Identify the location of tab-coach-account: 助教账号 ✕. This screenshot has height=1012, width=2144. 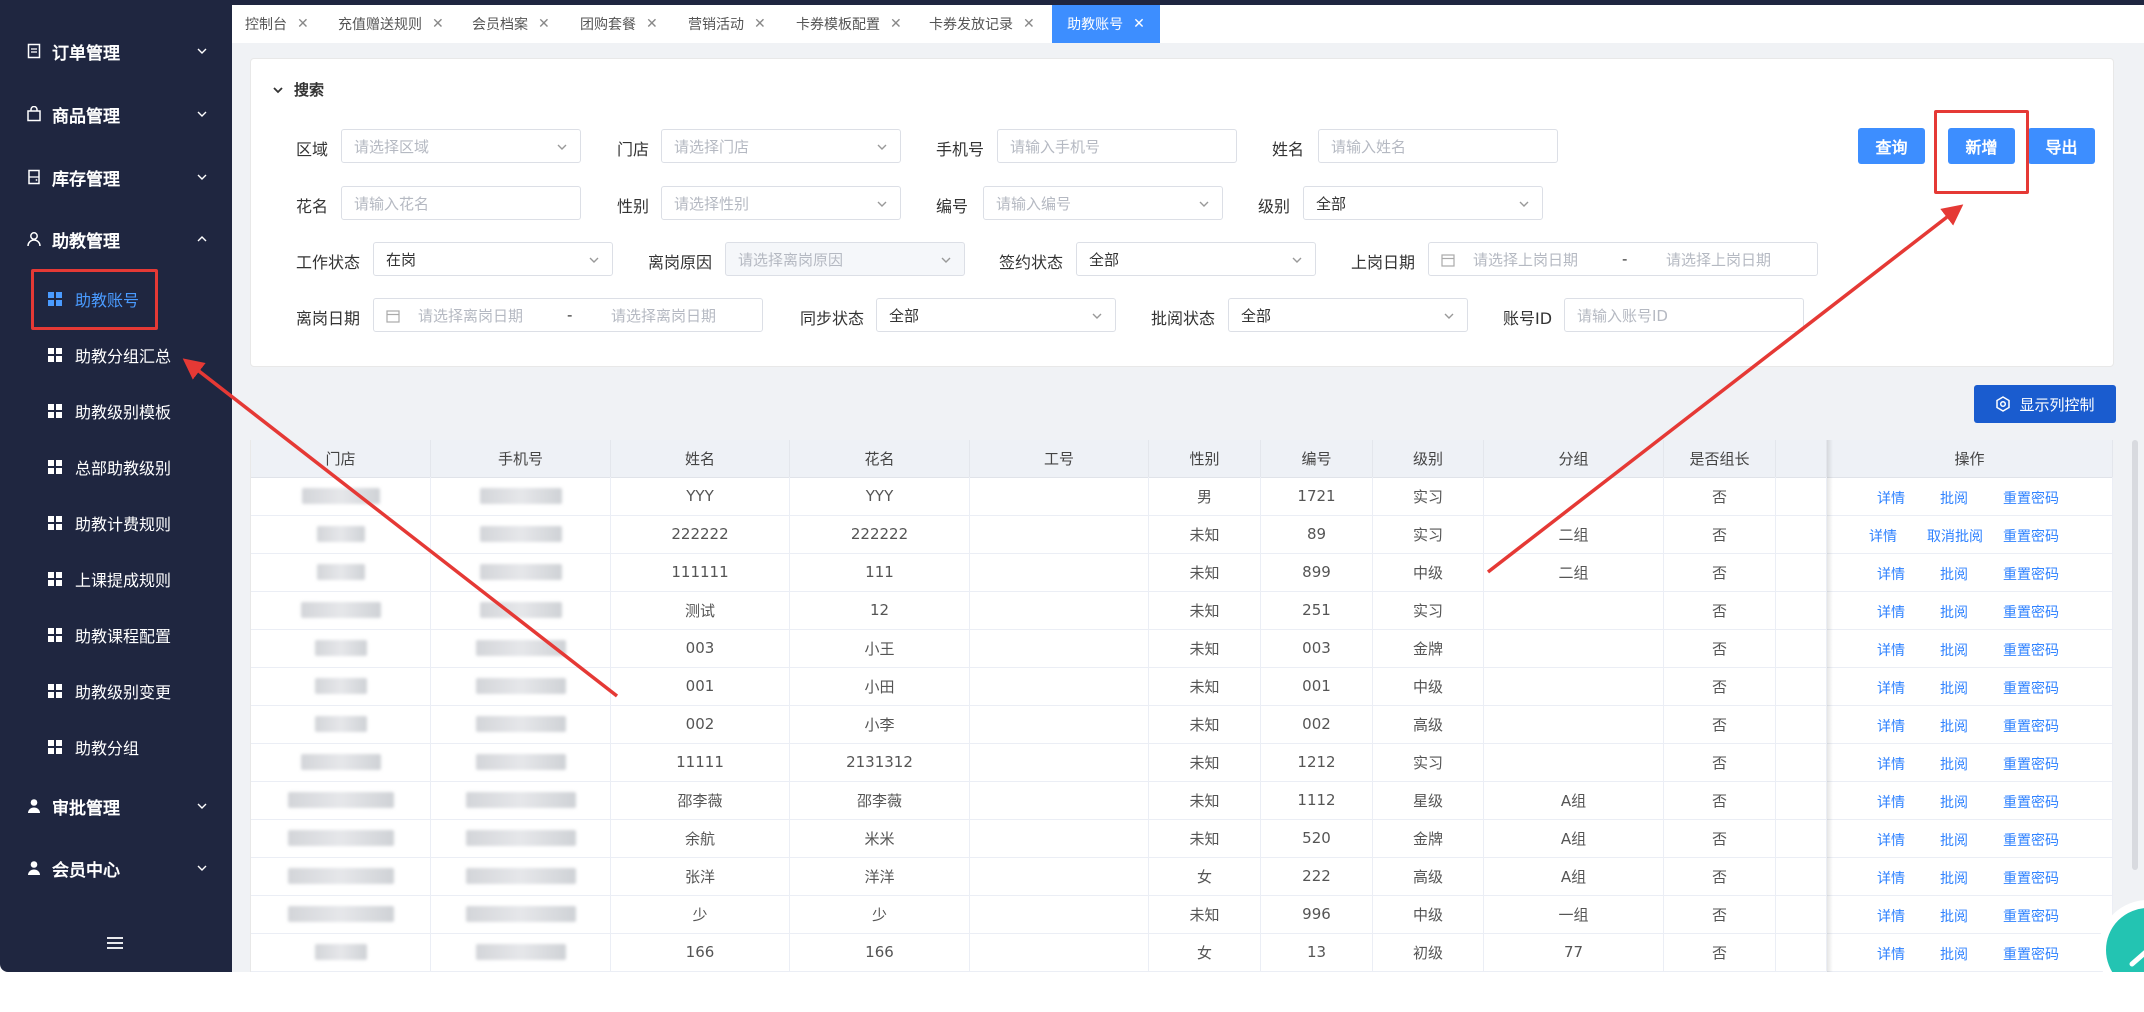
(1106, 24).